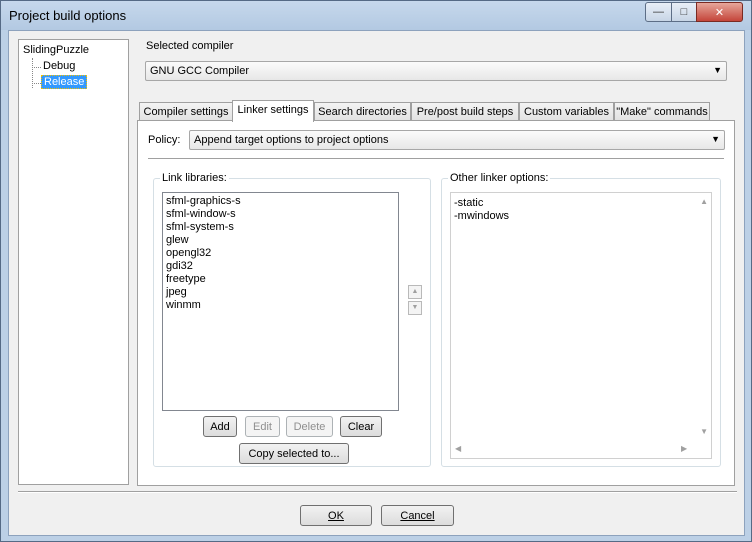  Describe the element at coordinates (309, 426) in the screenshot. I see `delete-button: Delete` at that location.